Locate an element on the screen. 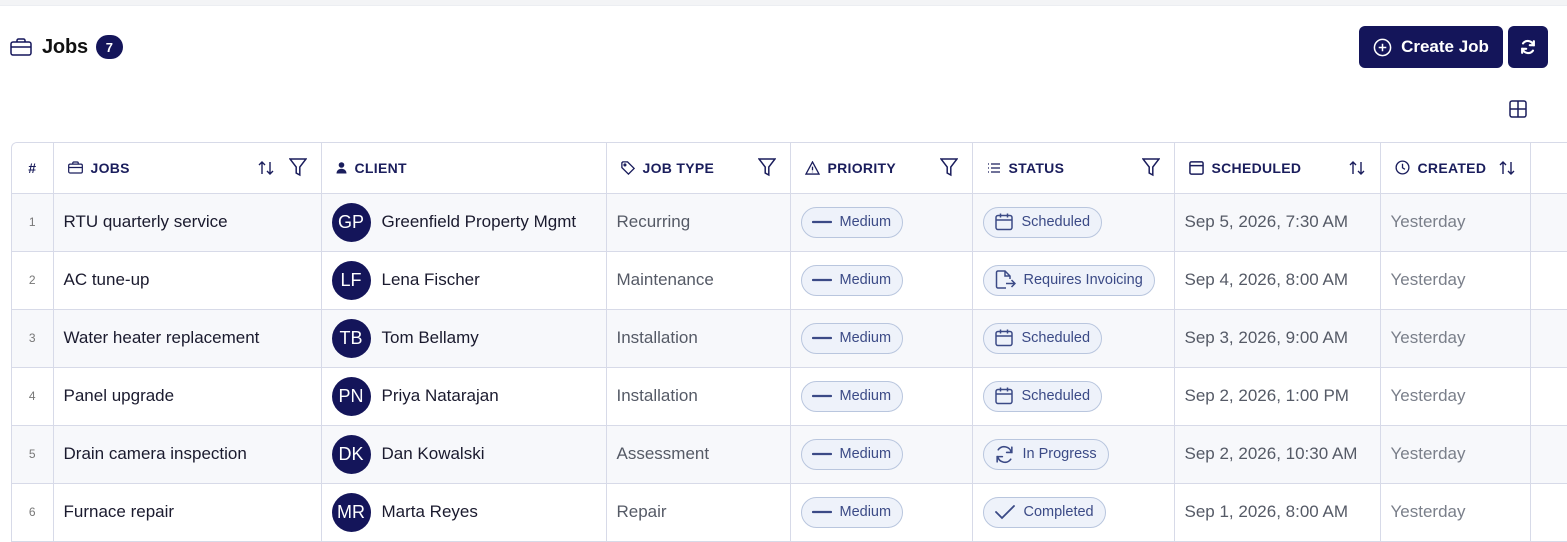 The image size is (1567, 542). created-date: Yesterday is located at coordinates (1455, 280).